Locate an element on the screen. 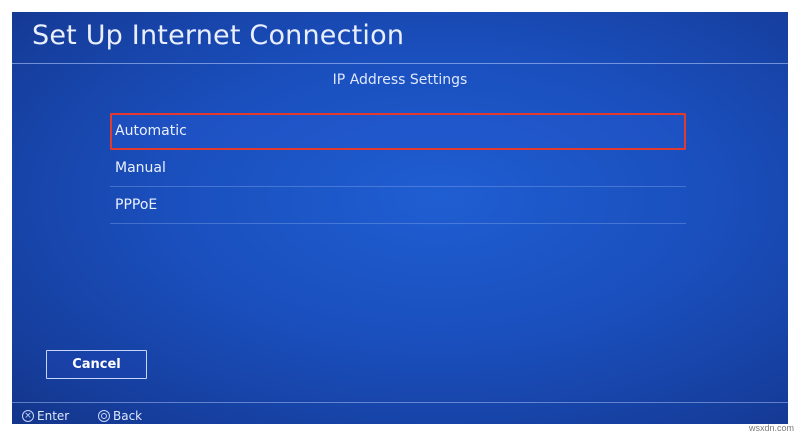 The image size is (800, 436). section-subtitle: IP Address Settings is located at coordinates (400, 80).